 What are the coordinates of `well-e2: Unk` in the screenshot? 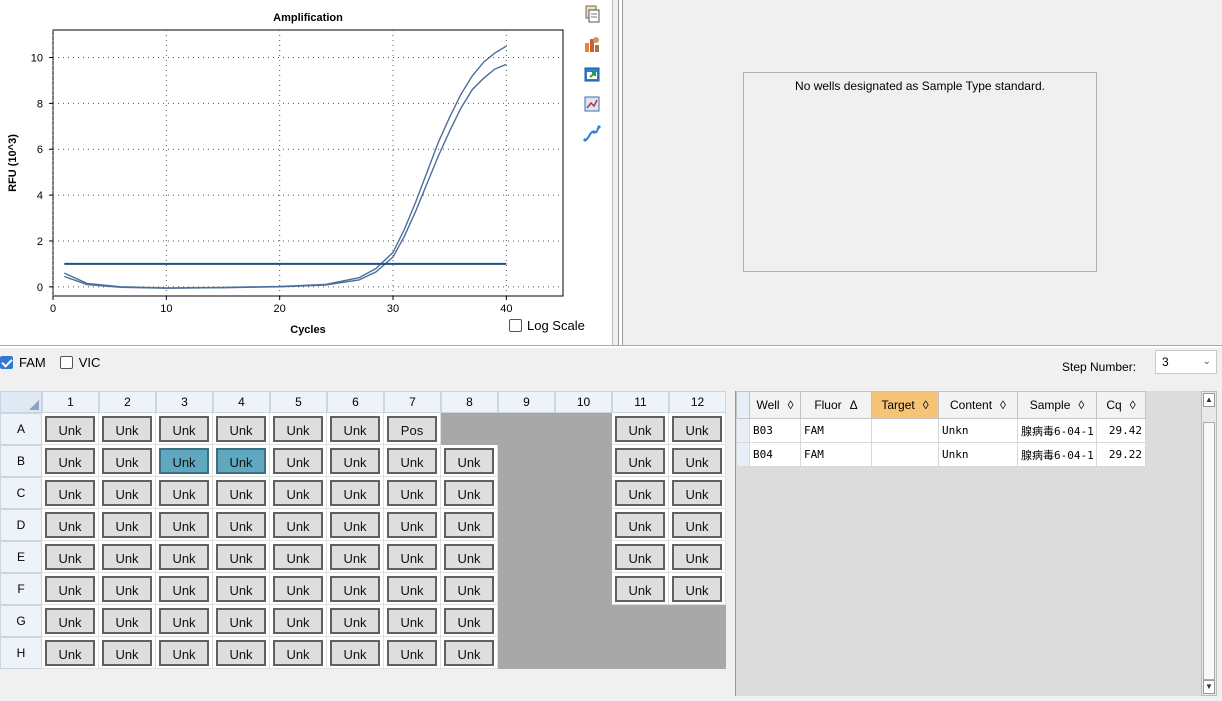 It's located at (127, 556).